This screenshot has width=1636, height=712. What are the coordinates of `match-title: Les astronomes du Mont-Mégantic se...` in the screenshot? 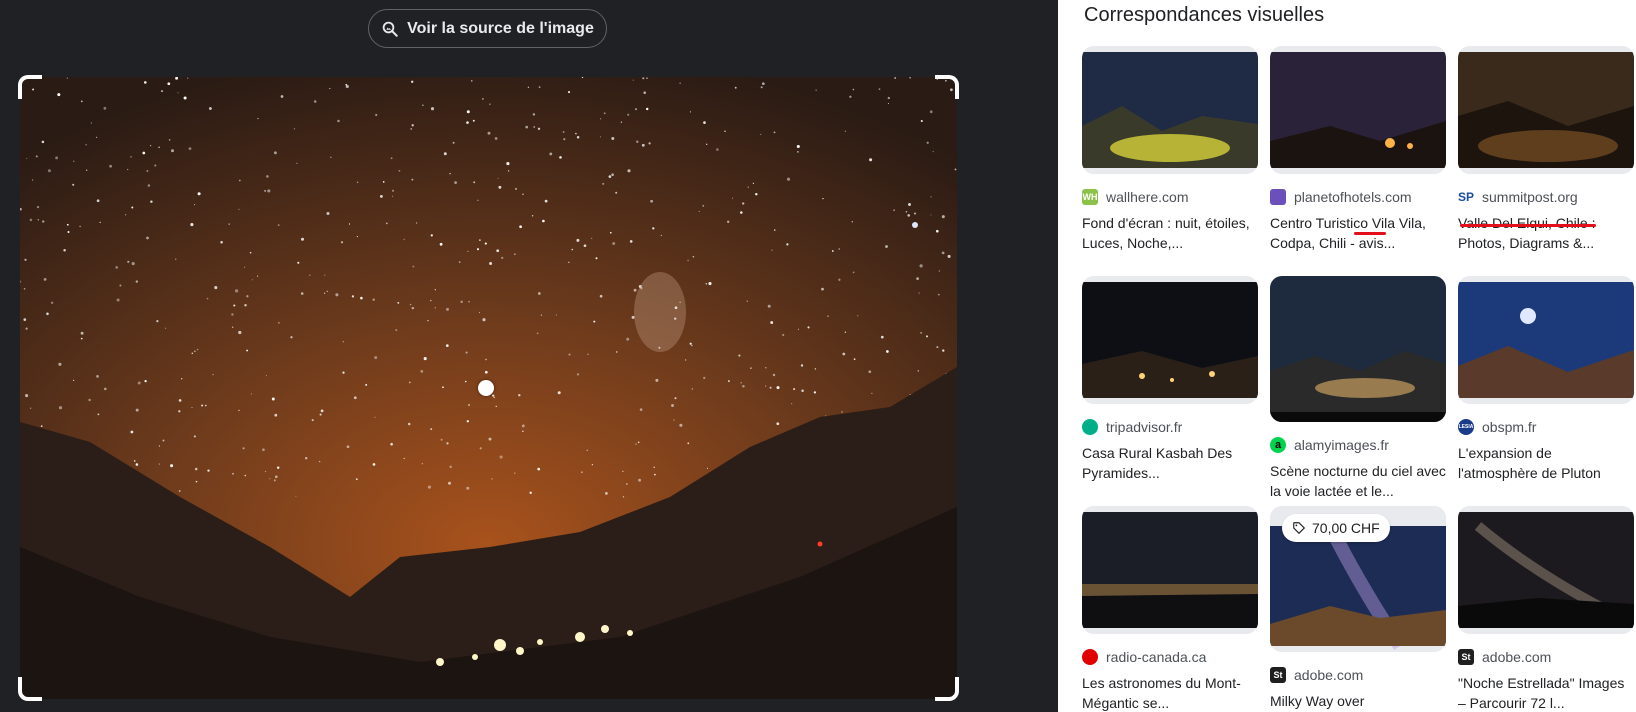 It's located at (1170, 692).